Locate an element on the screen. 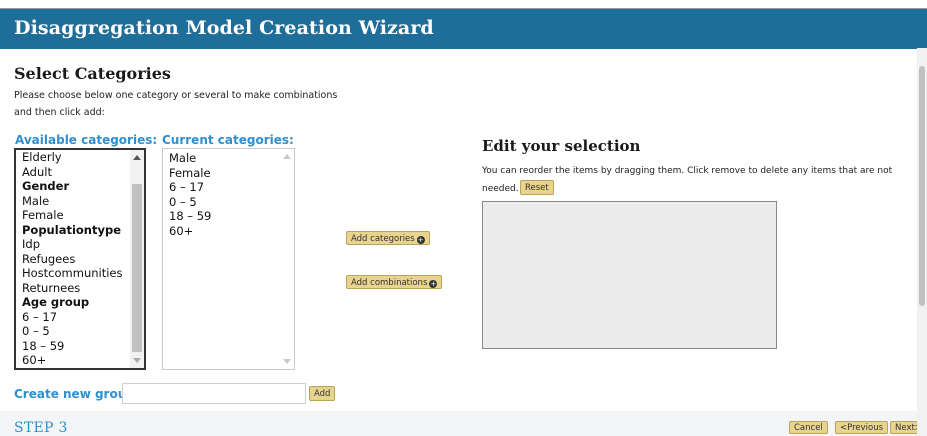 This screenshot has height=436, width=927. add-group-button: Add is located at coordinates (322, 393).